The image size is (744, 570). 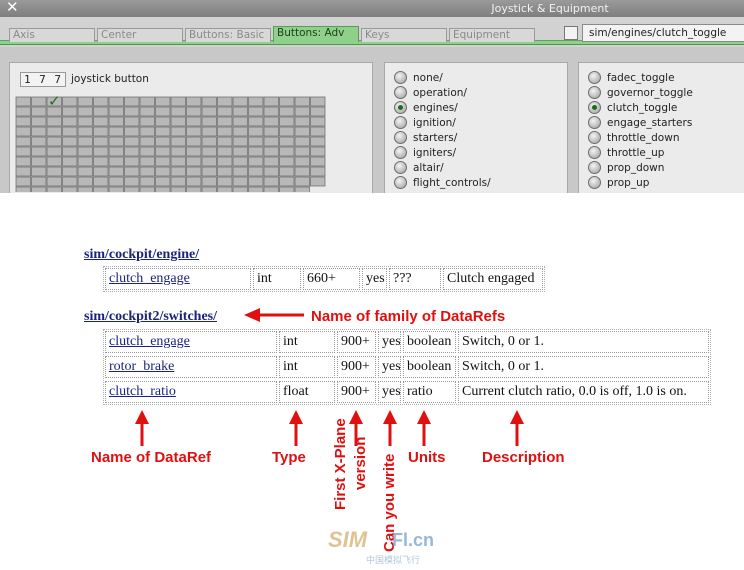 I want to click on joystick-button-grid, so click(x=171, y=144).